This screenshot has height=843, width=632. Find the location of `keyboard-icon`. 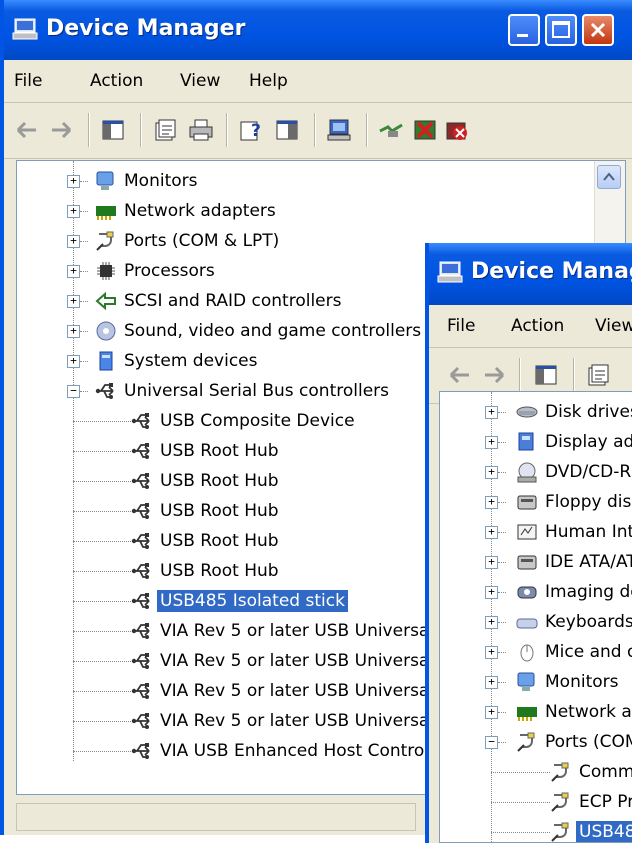

keyboard-icon is located at coordinates (527, 622).